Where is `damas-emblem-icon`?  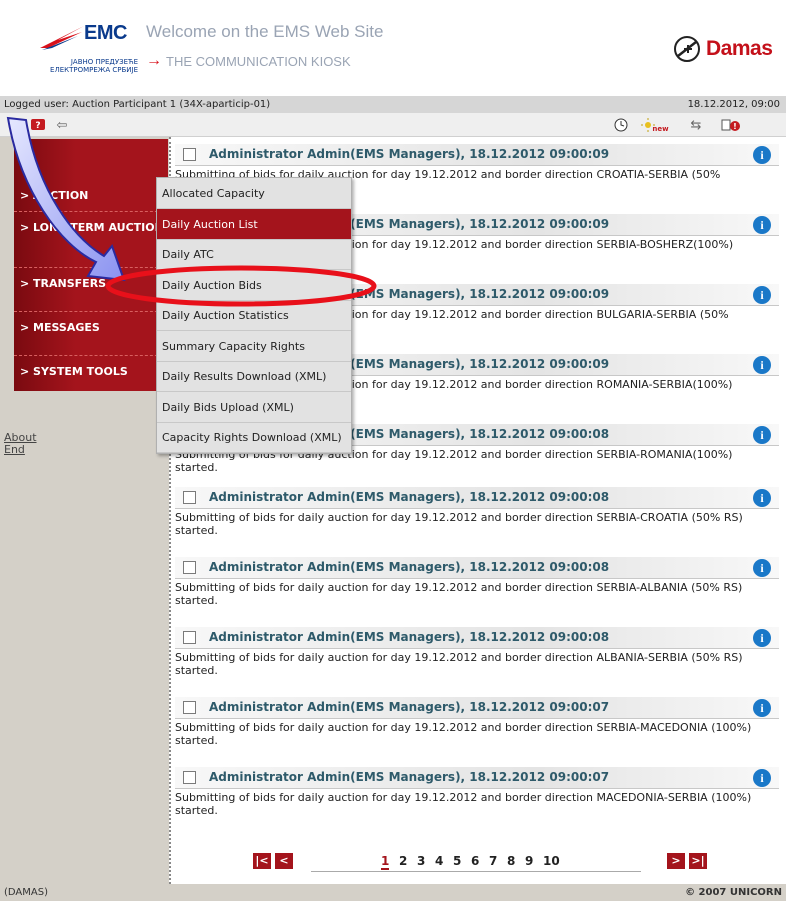
damas-emblem-icon is located at coordinates (687, 49).